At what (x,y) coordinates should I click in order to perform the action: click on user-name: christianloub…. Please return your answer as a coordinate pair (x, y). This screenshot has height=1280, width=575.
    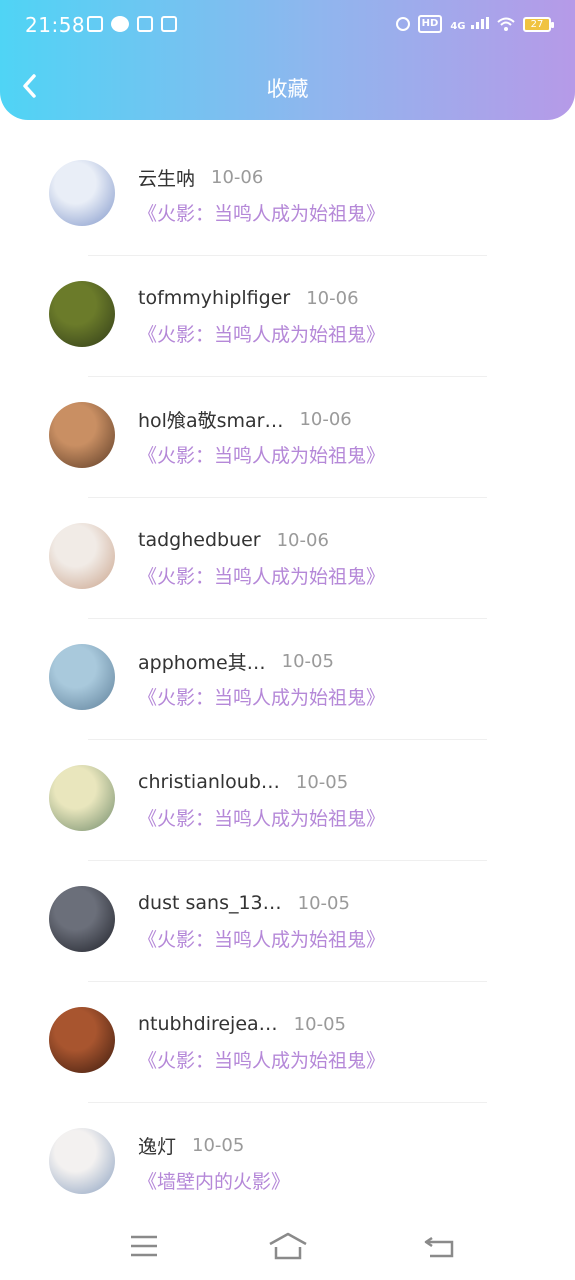
    Looking at the image, I should click on (209, 782).